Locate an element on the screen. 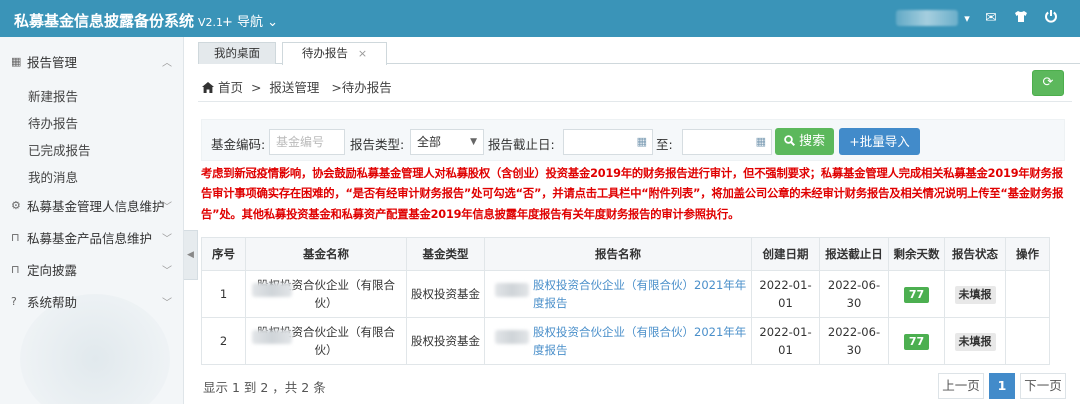 This screenshot has width=1080, height=404. status-cell: 未填报 is located at coordinates (975, 294).